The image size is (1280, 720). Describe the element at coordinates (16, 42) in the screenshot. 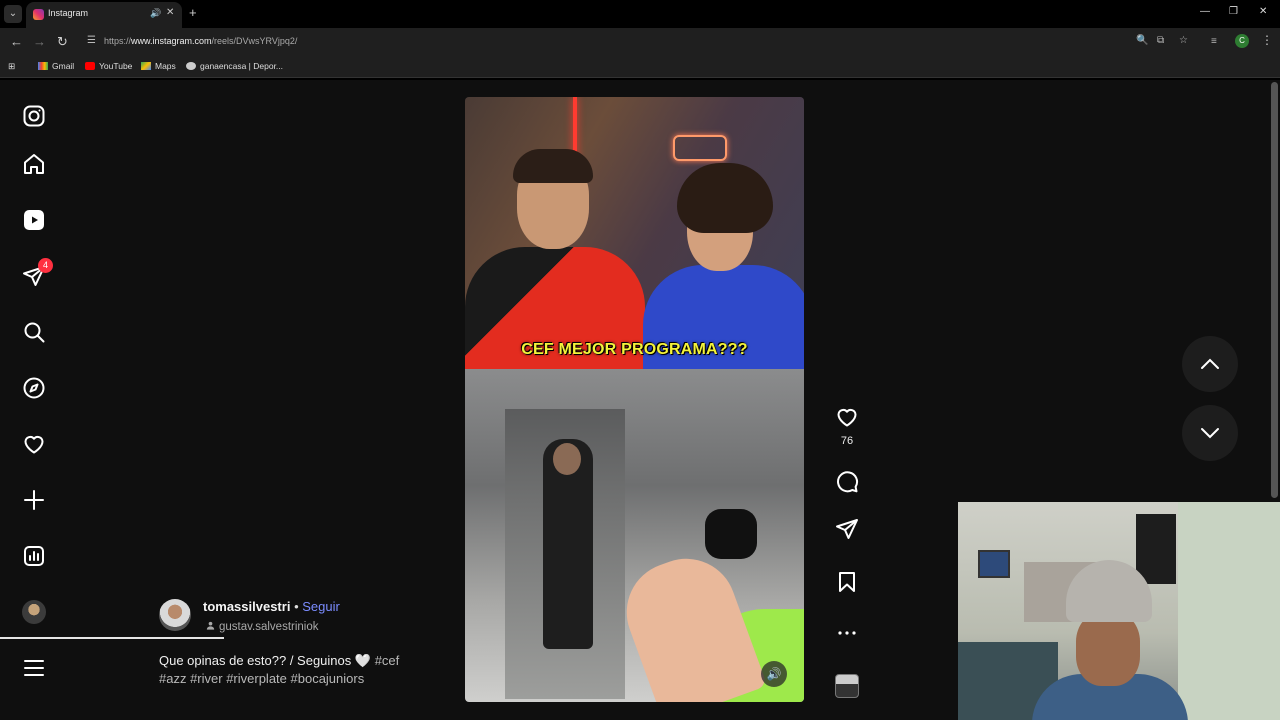

I see `back-icon: ←` at that location.